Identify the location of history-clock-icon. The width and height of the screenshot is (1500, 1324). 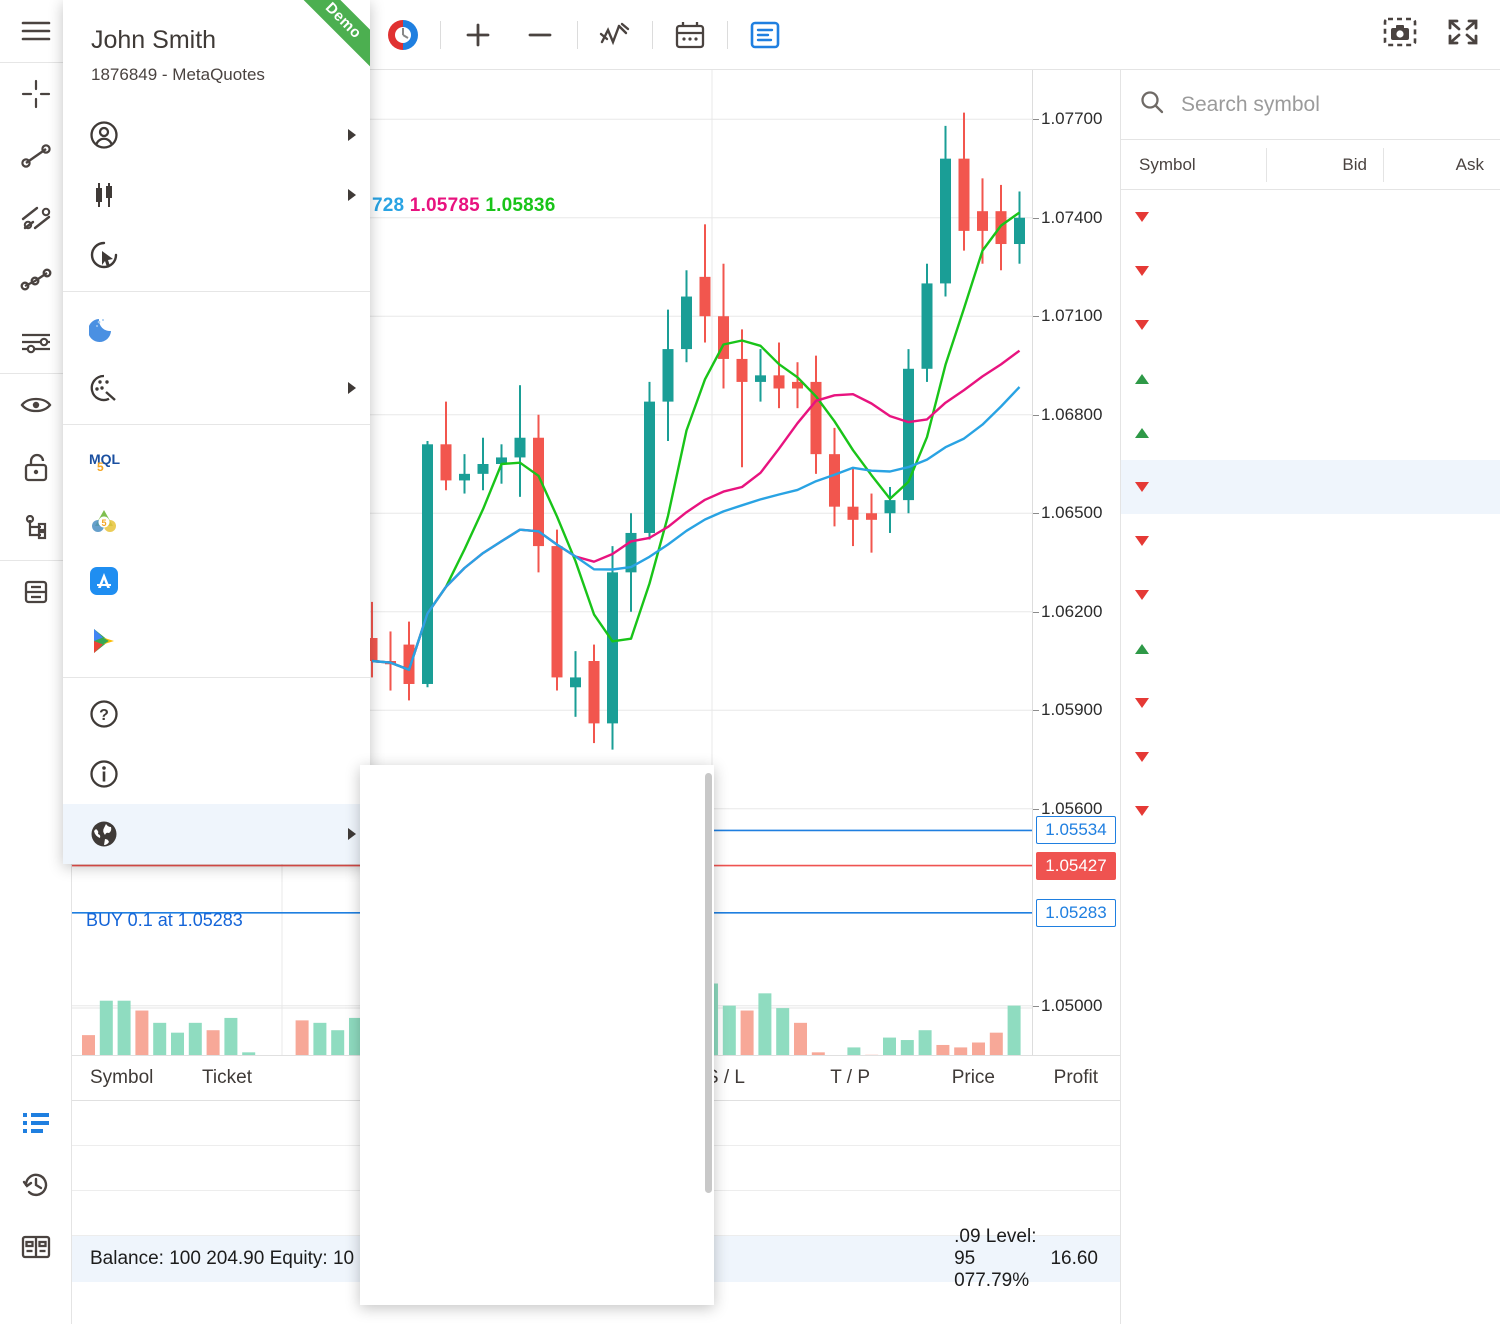
(36, 1185).